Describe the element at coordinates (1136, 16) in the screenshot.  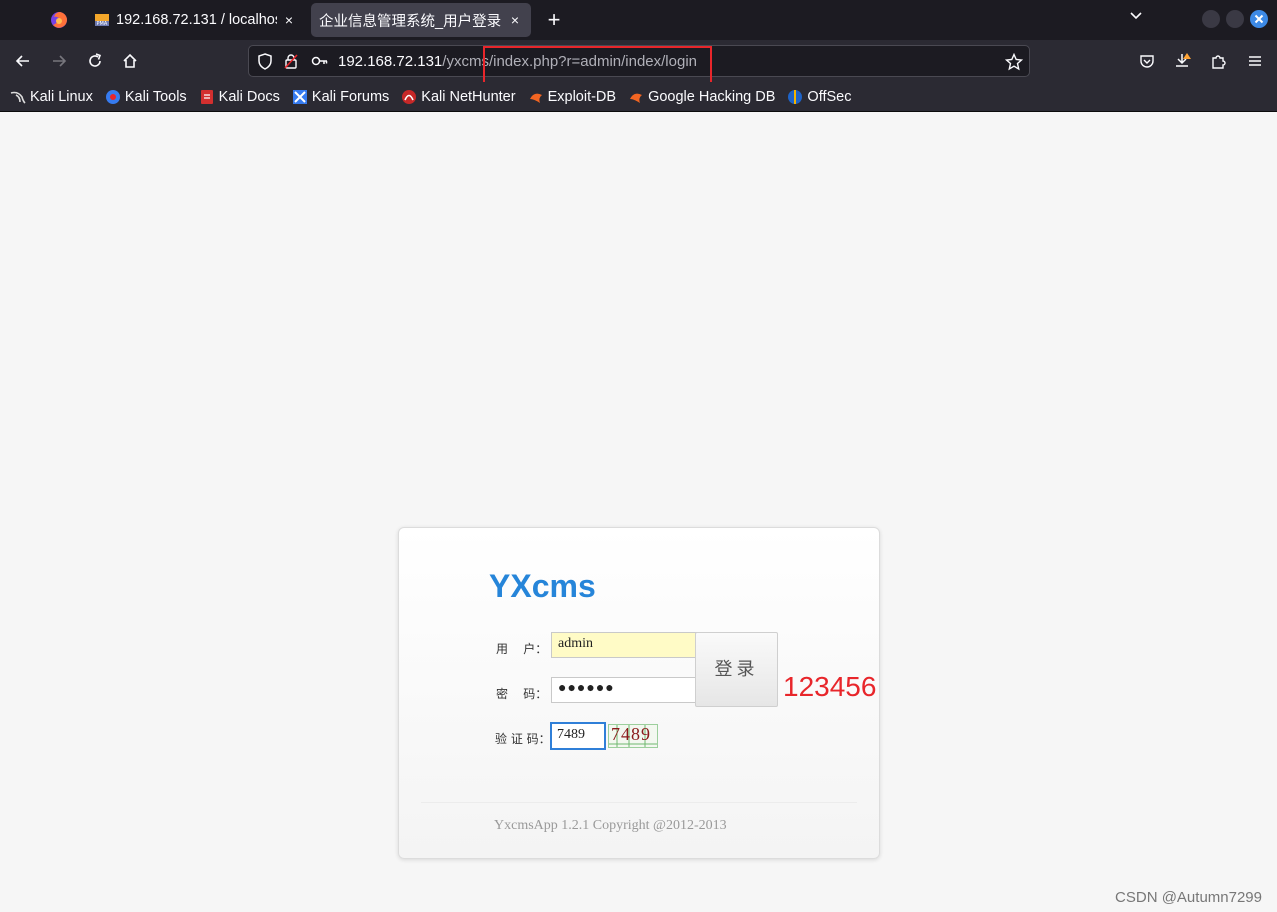
I see `chevron-down-icon` at that location.